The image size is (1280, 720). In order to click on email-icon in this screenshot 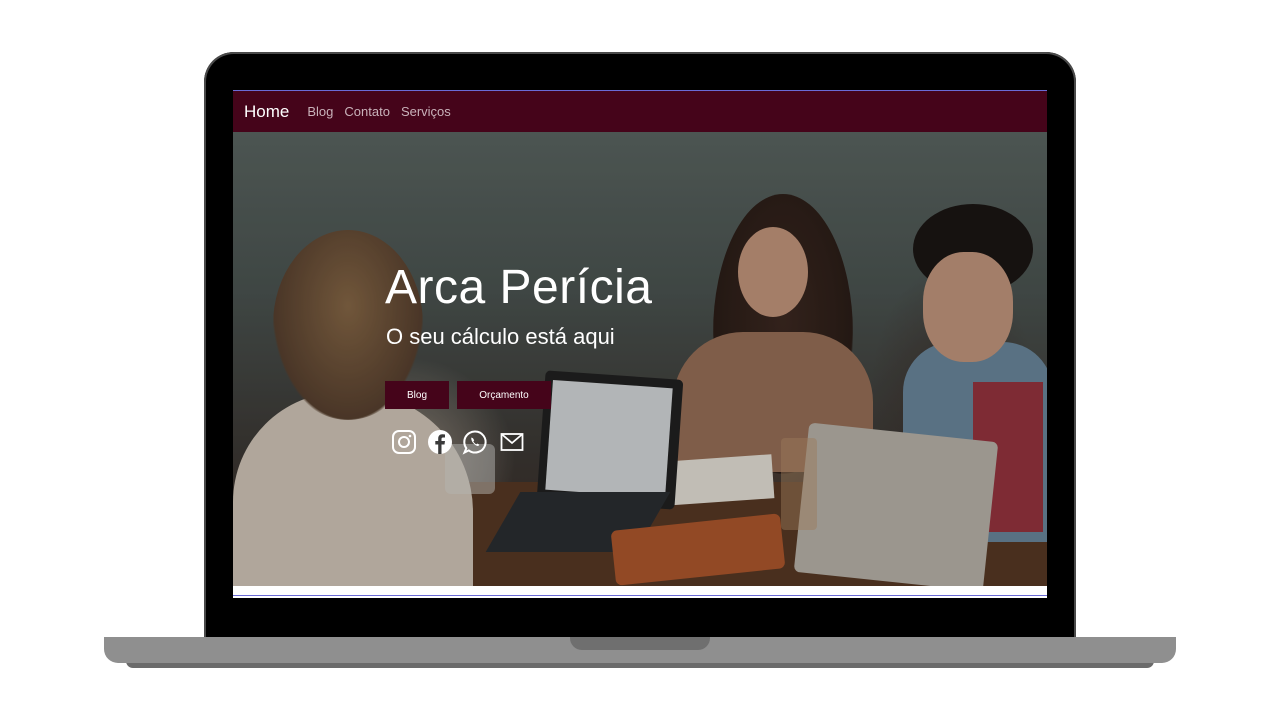, I will do `click(512, 442)`.